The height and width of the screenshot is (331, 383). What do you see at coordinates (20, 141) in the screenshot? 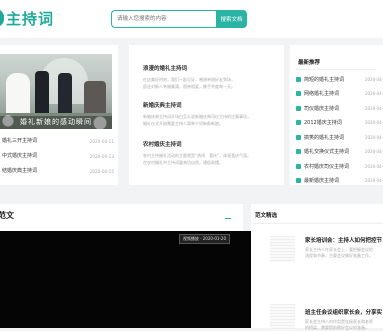
I see `list-item-title: 婚礼三开主持词` at bounding box center [20, 141].